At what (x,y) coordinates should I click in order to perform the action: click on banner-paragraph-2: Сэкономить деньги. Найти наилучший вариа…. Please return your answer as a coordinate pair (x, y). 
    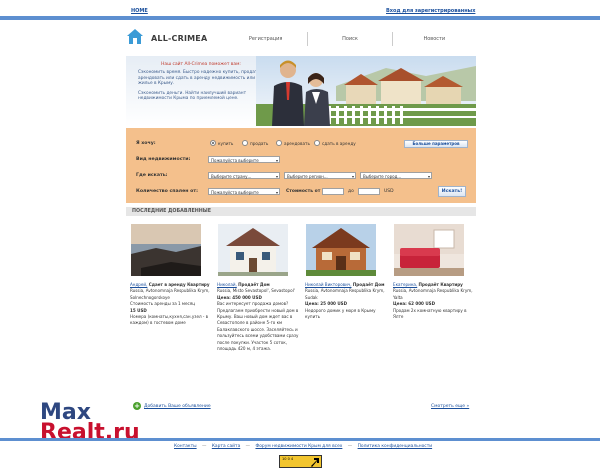
    Looking at the image, I should click on (192, 96).